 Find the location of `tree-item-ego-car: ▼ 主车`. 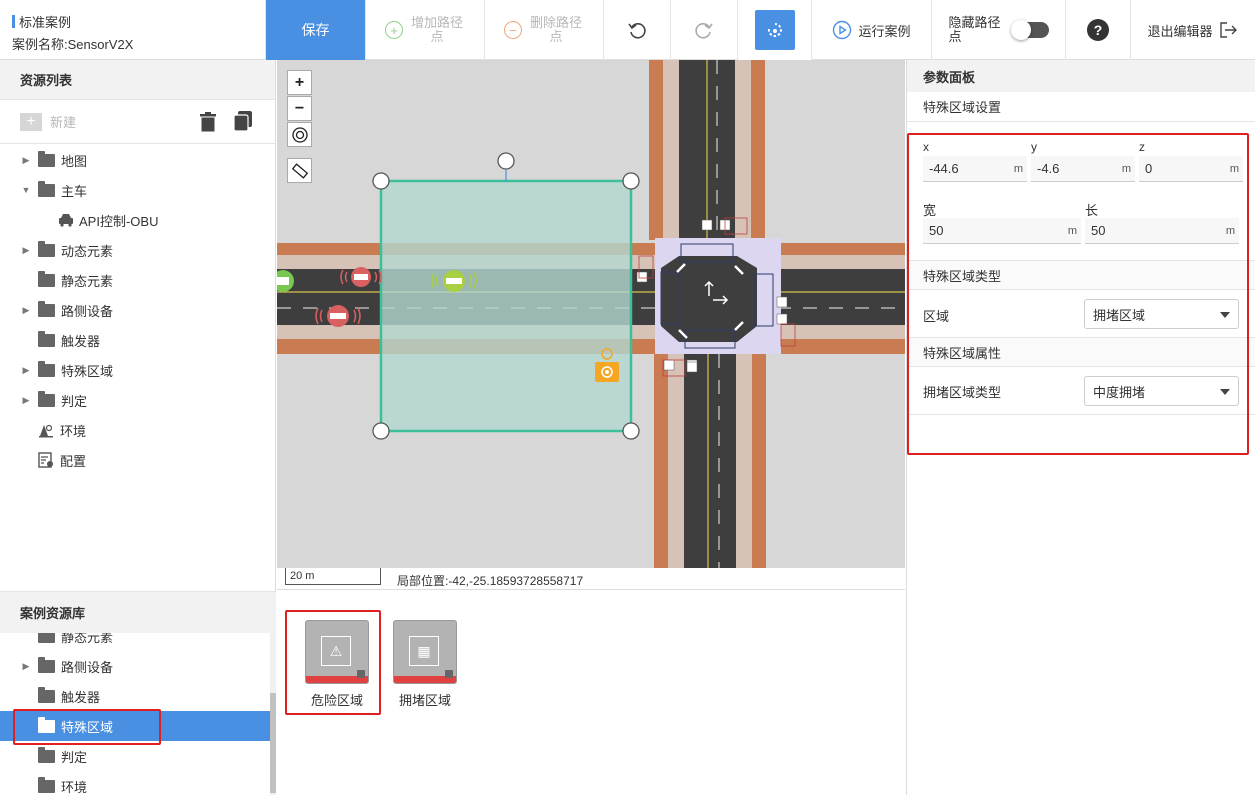

tree-item-ego-car: ▼ 主车 is located at coordinates (137, 190).